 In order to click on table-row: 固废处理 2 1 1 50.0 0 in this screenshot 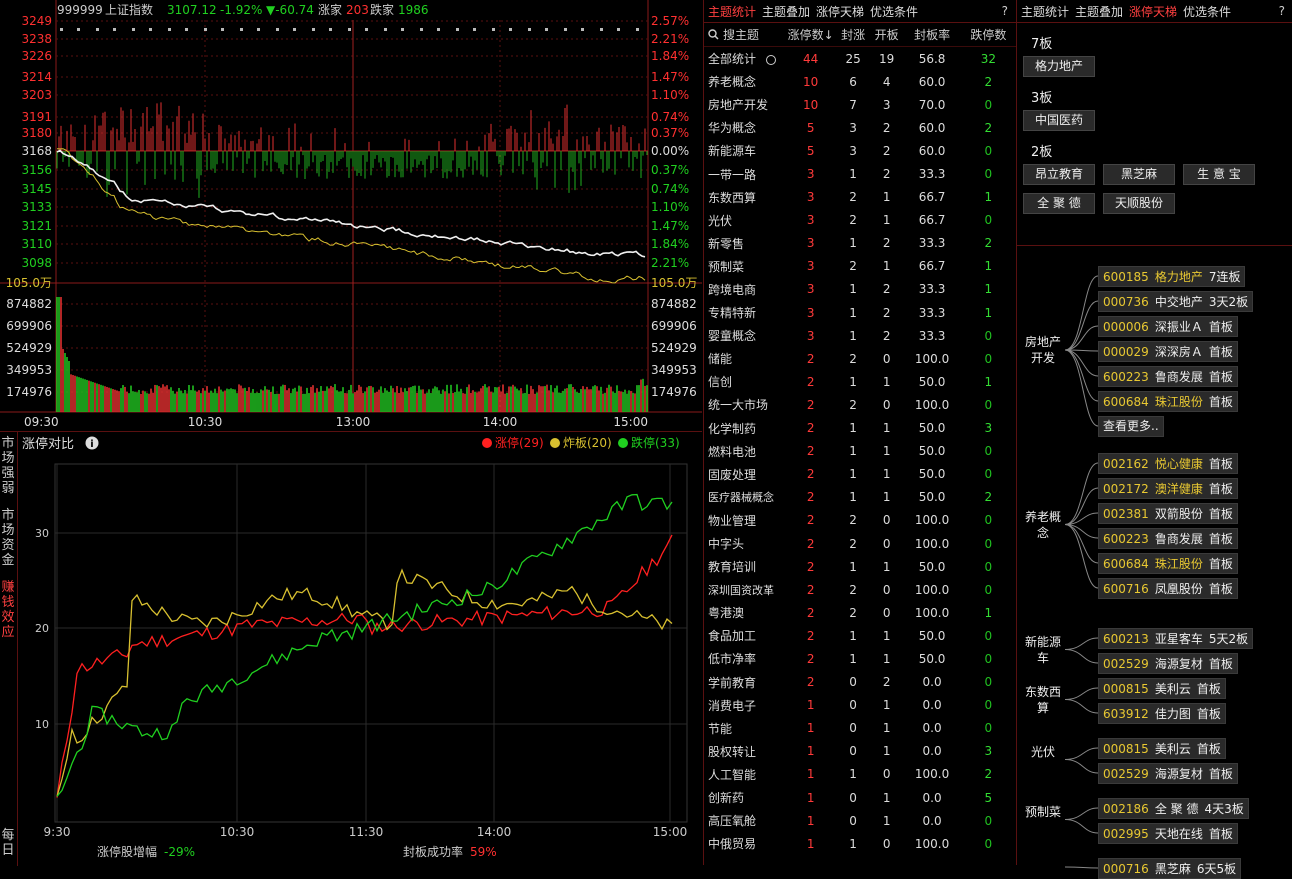, I will do `click(860, 474)`.